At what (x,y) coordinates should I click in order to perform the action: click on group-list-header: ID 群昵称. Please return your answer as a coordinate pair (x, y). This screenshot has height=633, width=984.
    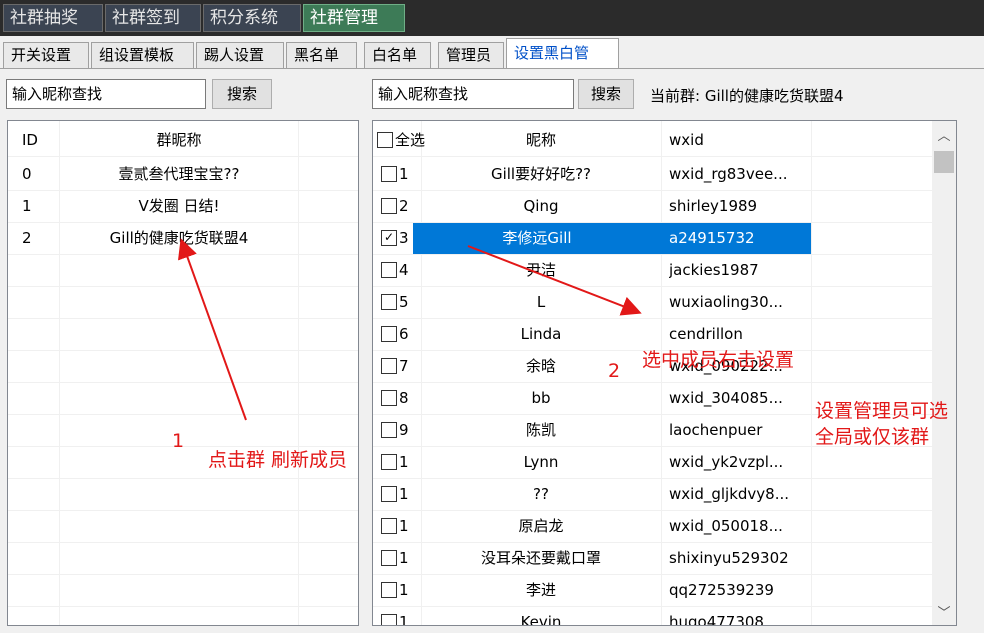
    Looking at the image, I should click on (183, 141).